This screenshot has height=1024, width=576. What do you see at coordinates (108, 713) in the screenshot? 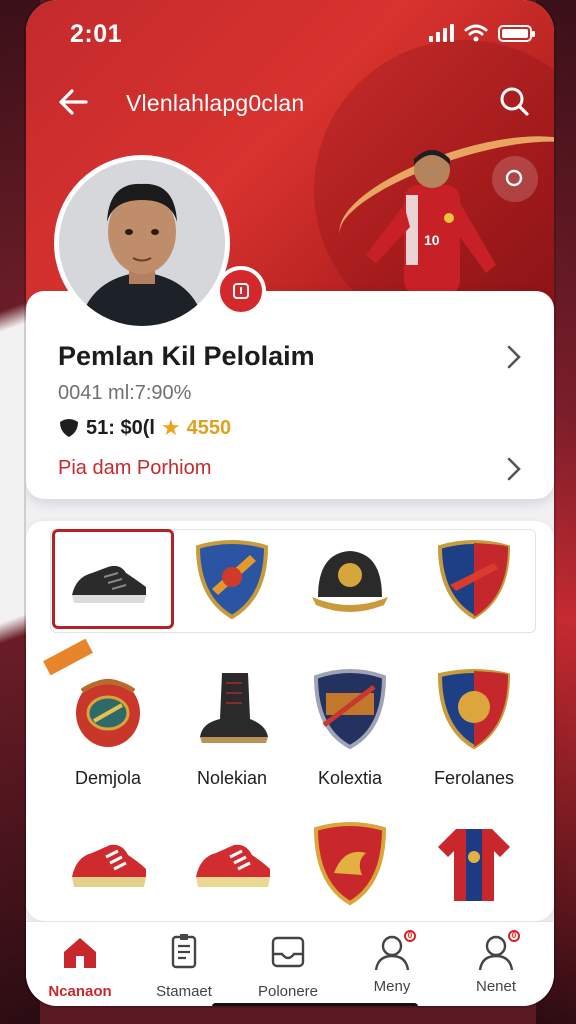
I see `bucket-icon` at bounding box center [108, 713].